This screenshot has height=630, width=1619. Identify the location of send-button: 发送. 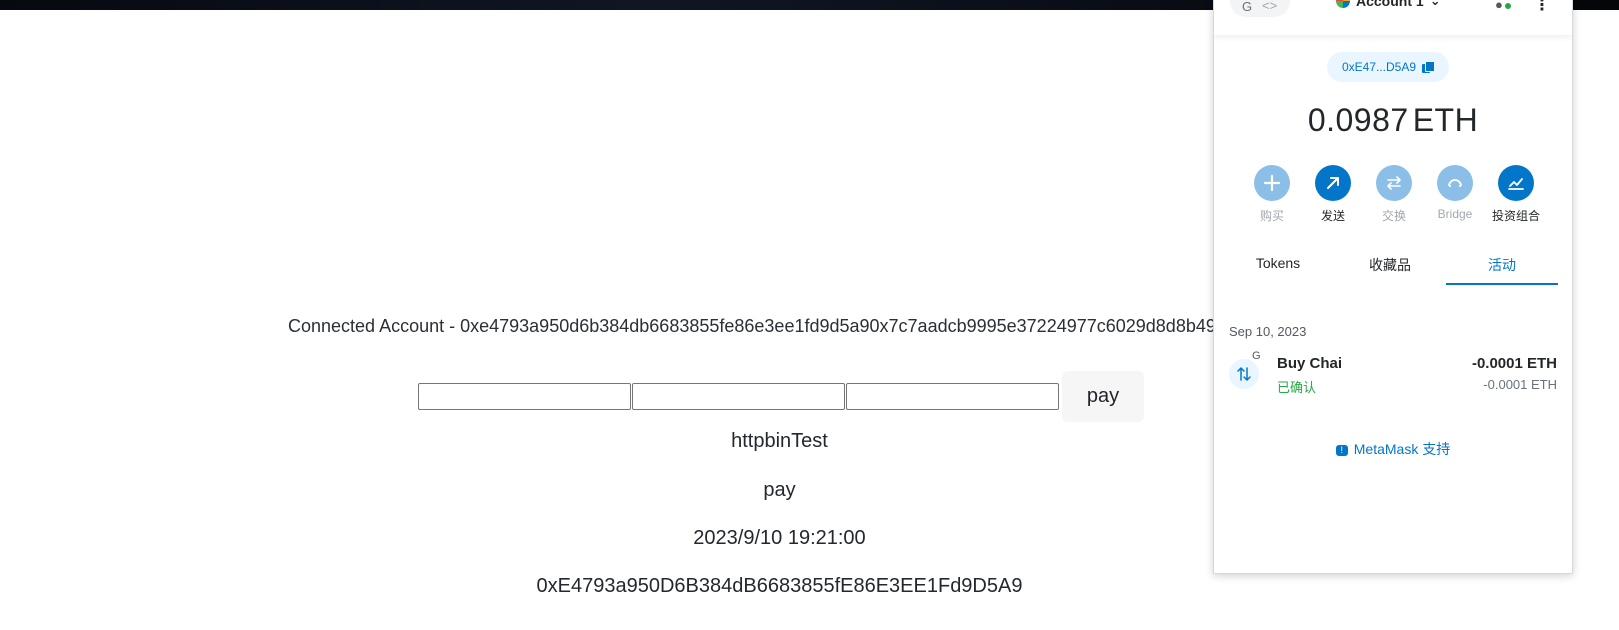
(1333, 194).